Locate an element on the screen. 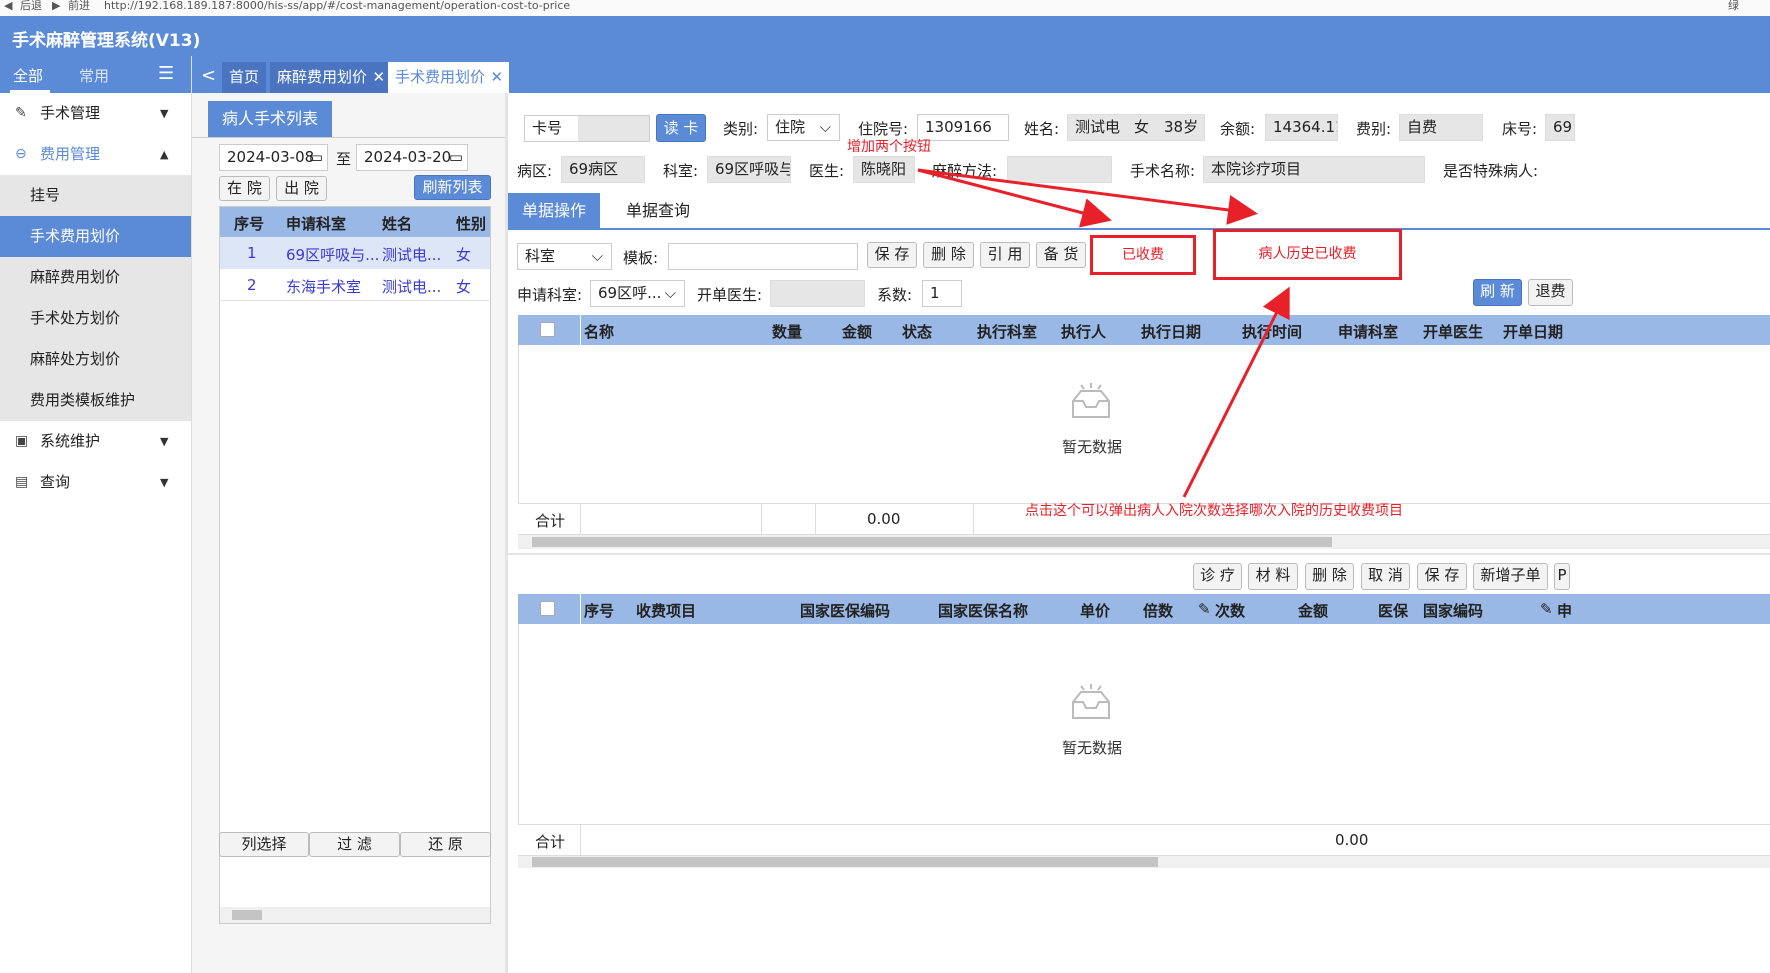 Image resolution: width=1770 pixels, height=973 pixels. annotation-arrows is located at coordinates (1103, 333).